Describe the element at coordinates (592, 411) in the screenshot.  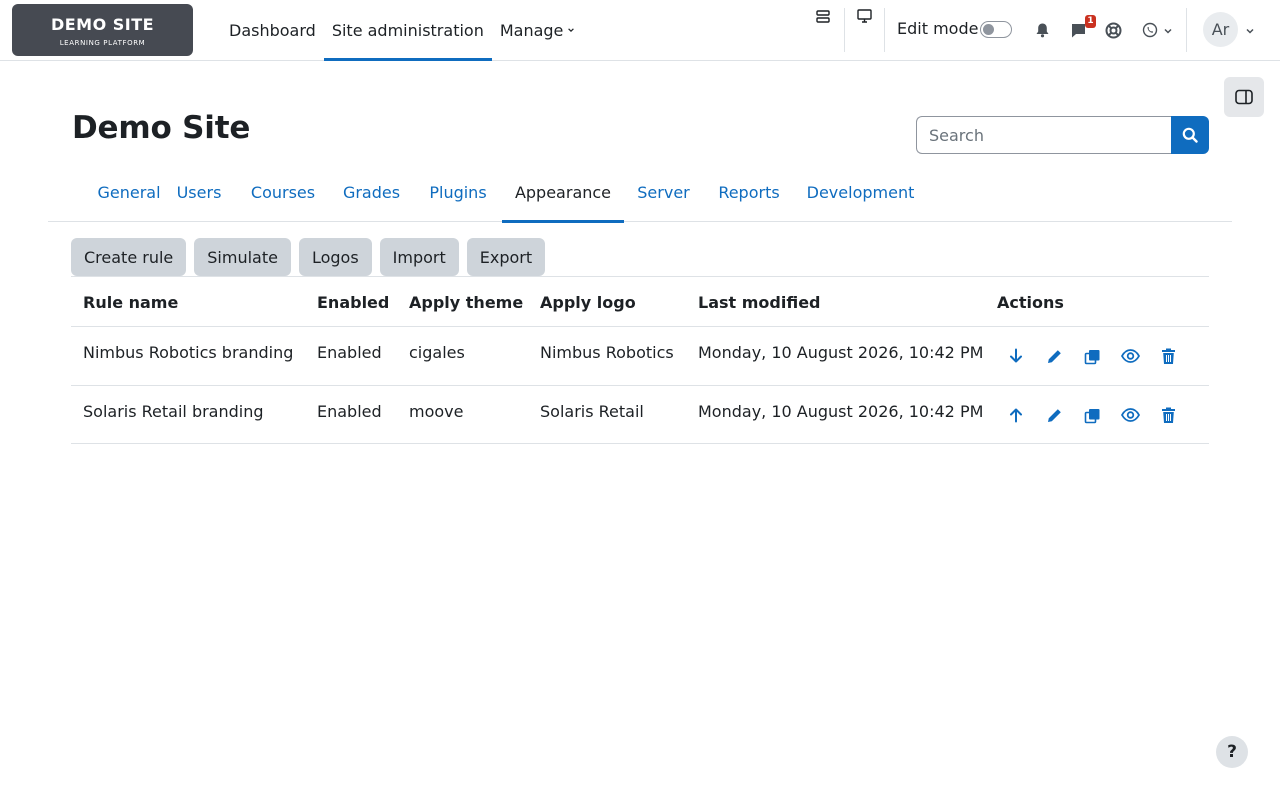
I see `logo-cell: Solaris Retail` at that location.